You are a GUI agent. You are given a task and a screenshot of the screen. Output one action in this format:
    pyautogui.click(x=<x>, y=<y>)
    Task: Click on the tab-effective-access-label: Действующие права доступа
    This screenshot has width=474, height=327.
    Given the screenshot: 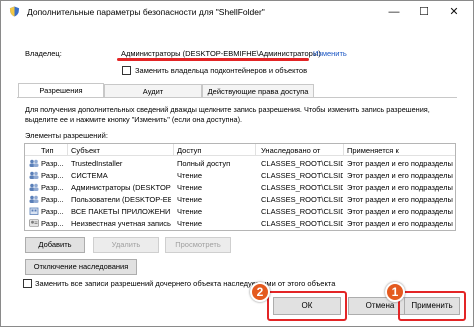 What is the action you would take?
    pyautogui.click(x=258, y=91)
    